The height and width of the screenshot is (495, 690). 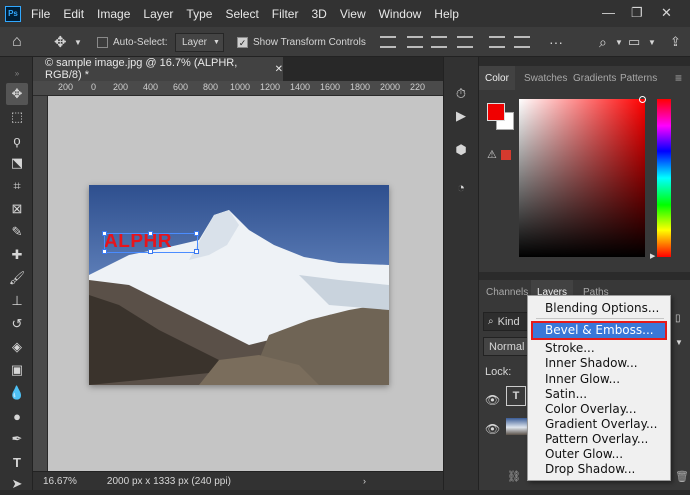 What do you see at coordinates (17, 232) in the screenshot?
I see `eyedropper-tool-icon: ✎` at bounding box center [17, 232].